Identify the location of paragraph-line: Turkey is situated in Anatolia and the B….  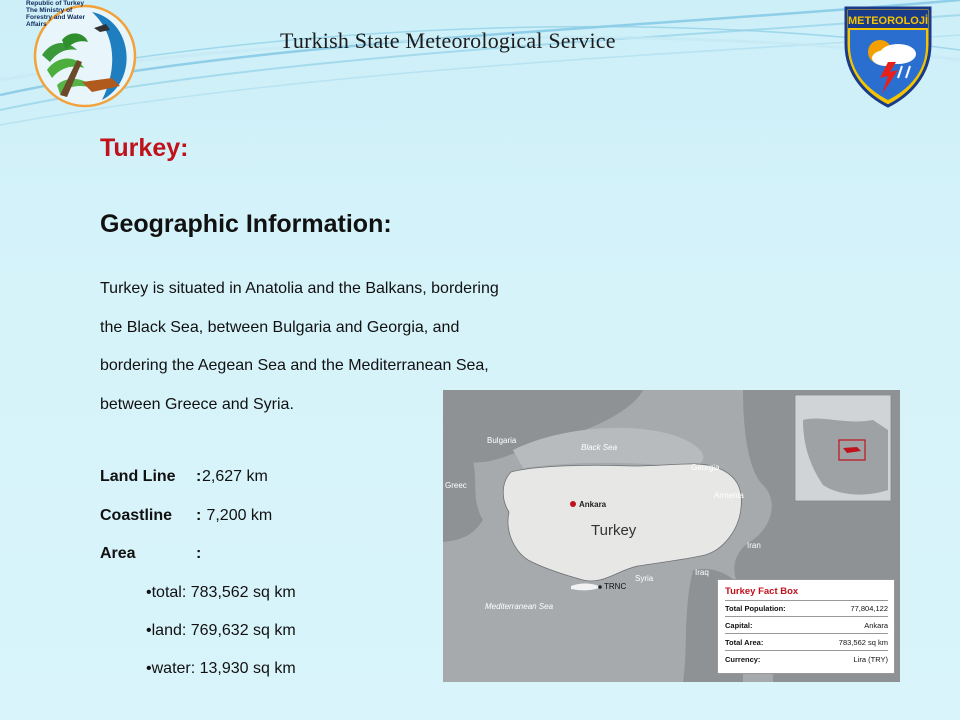
(299, 288).